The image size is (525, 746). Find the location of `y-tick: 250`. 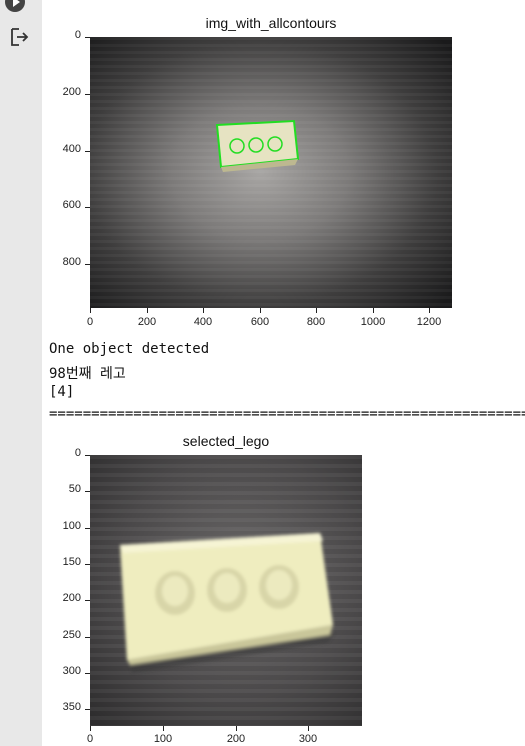

y-tick: 250 is located at coordinates (71, 635).